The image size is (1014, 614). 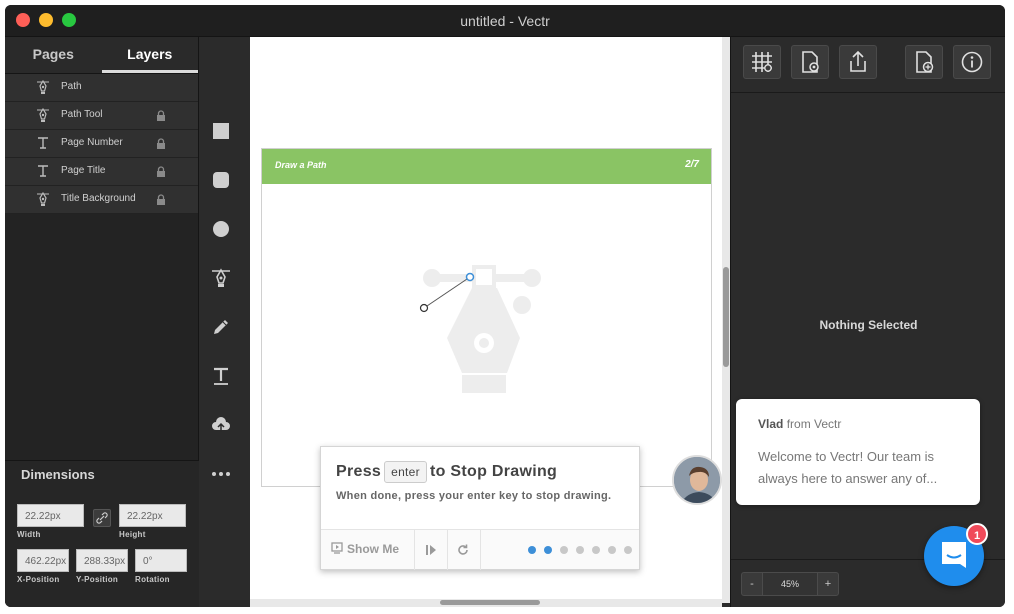 I want to click on layer-item-path: Path, so click(x=101, y=88).